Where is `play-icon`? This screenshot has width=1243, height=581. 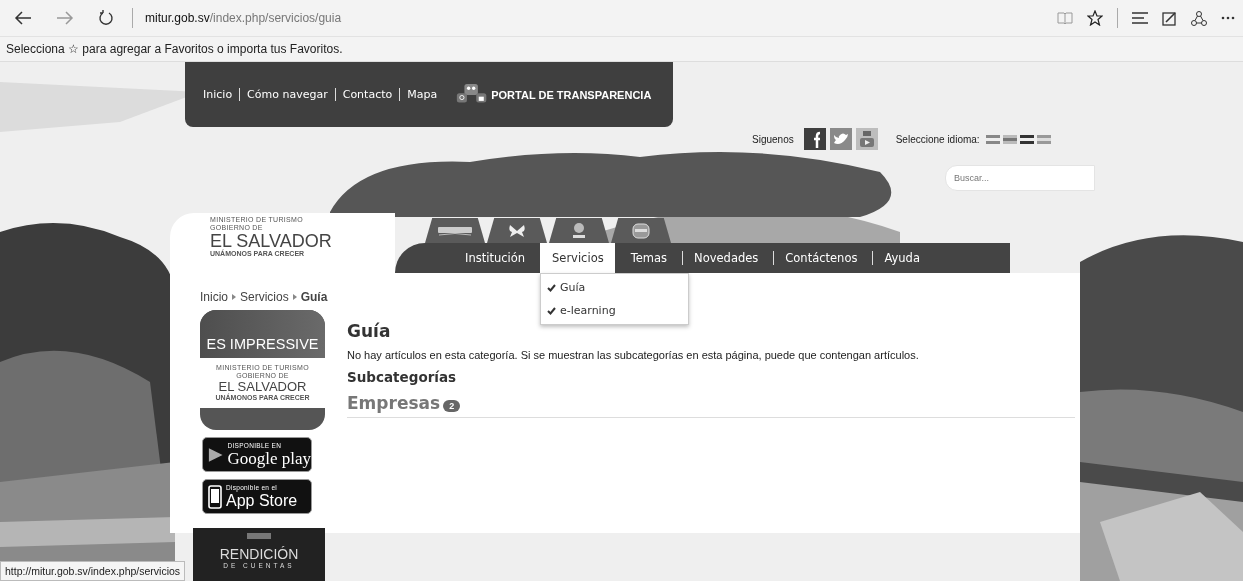 play-icon is located at coordinates (216, 454).